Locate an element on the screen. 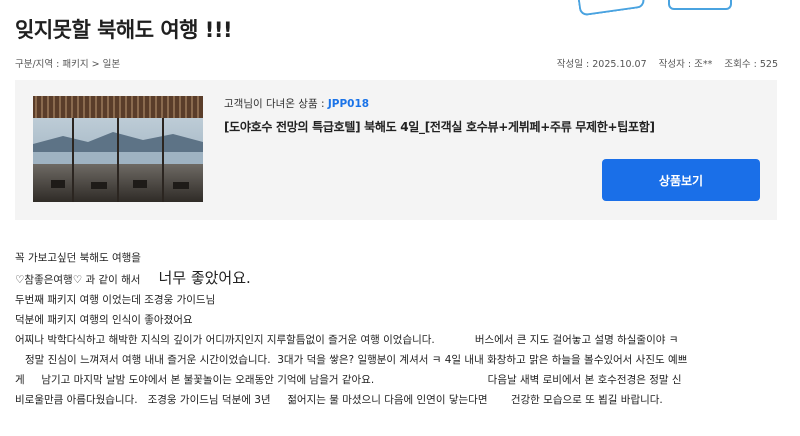 This screenshot has height=436, width=800. view-count: 조회수 : 525 is located at coordinates (751, 64).